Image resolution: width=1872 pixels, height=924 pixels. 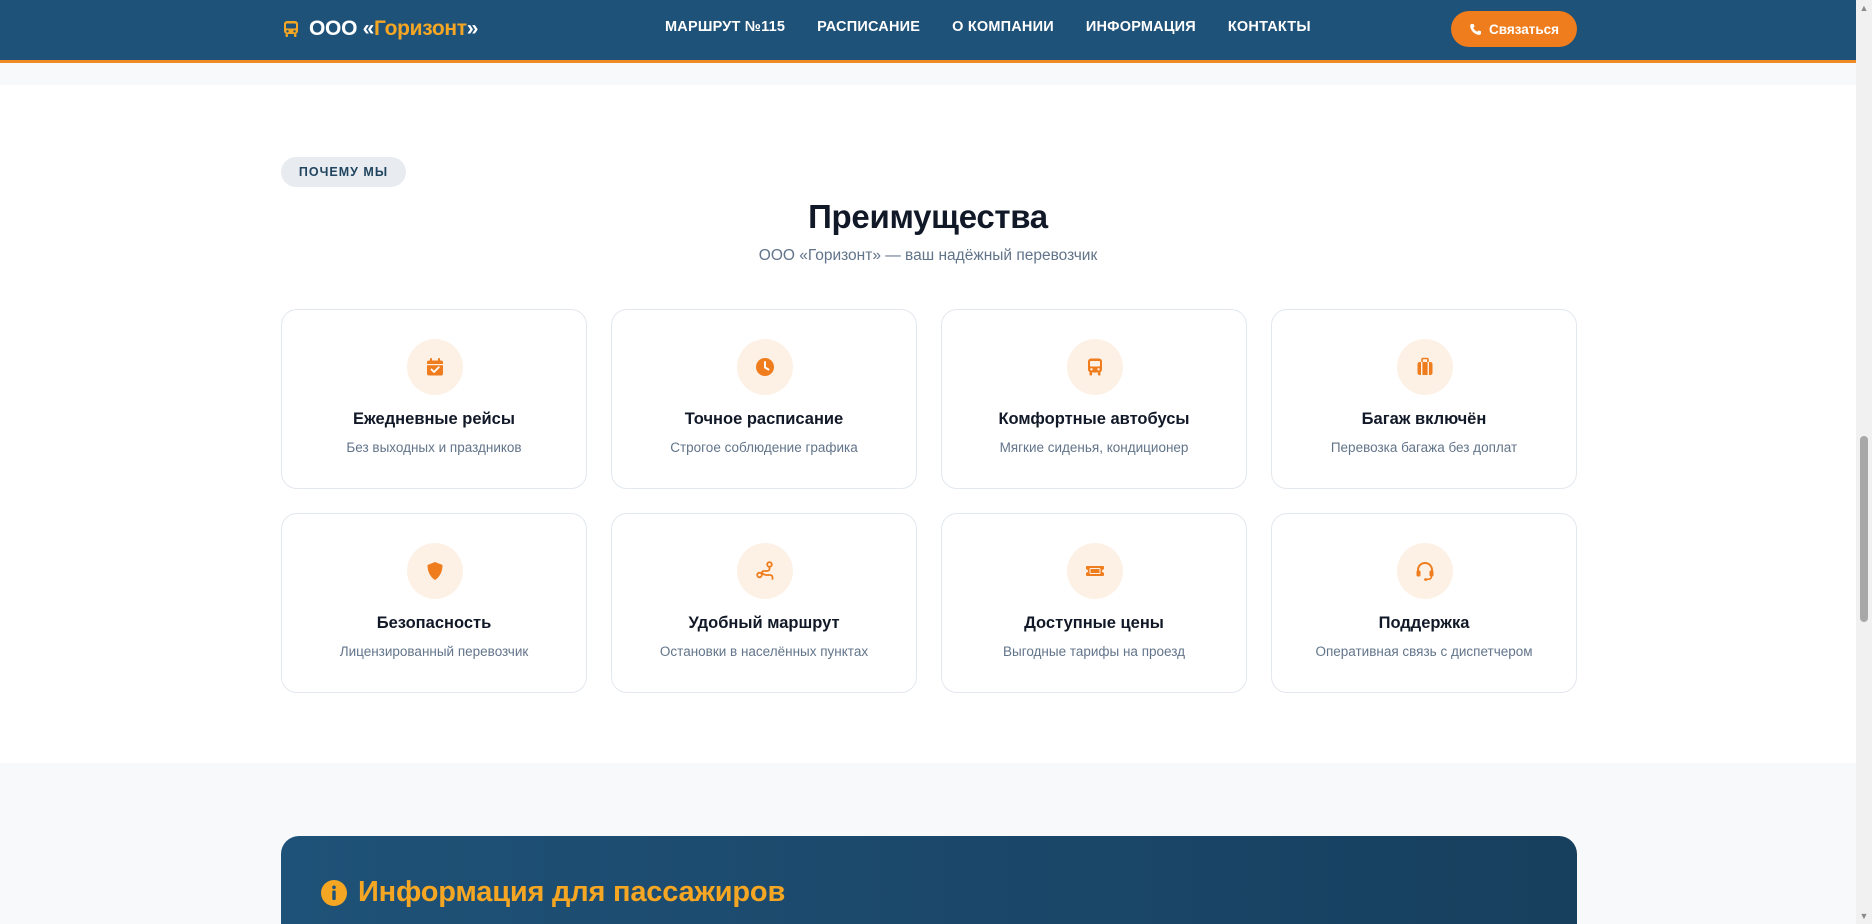 What do you see at coordinates (434, 623) in the screenshot?
I see `card-title: Безопасность` at bounding box center [434, 623].